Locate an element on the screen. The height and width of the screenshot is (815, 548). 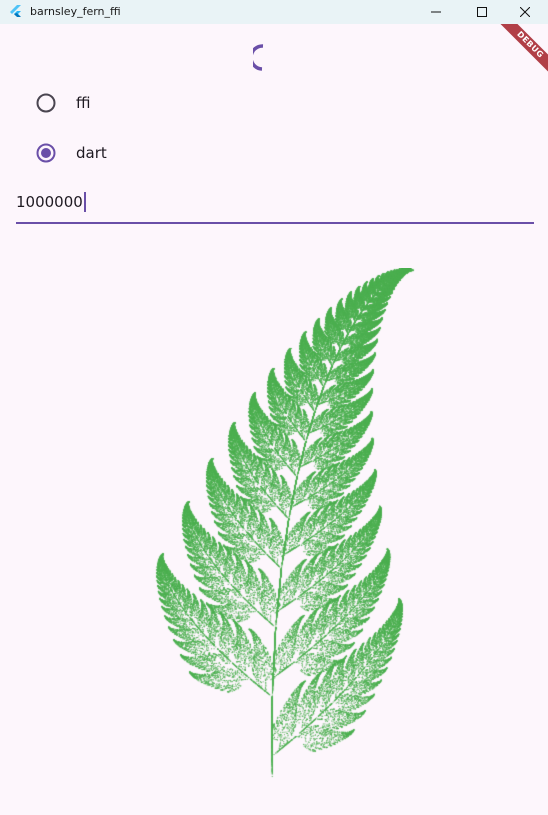
radio-unselected-icon is located at coordinates (46, 103).